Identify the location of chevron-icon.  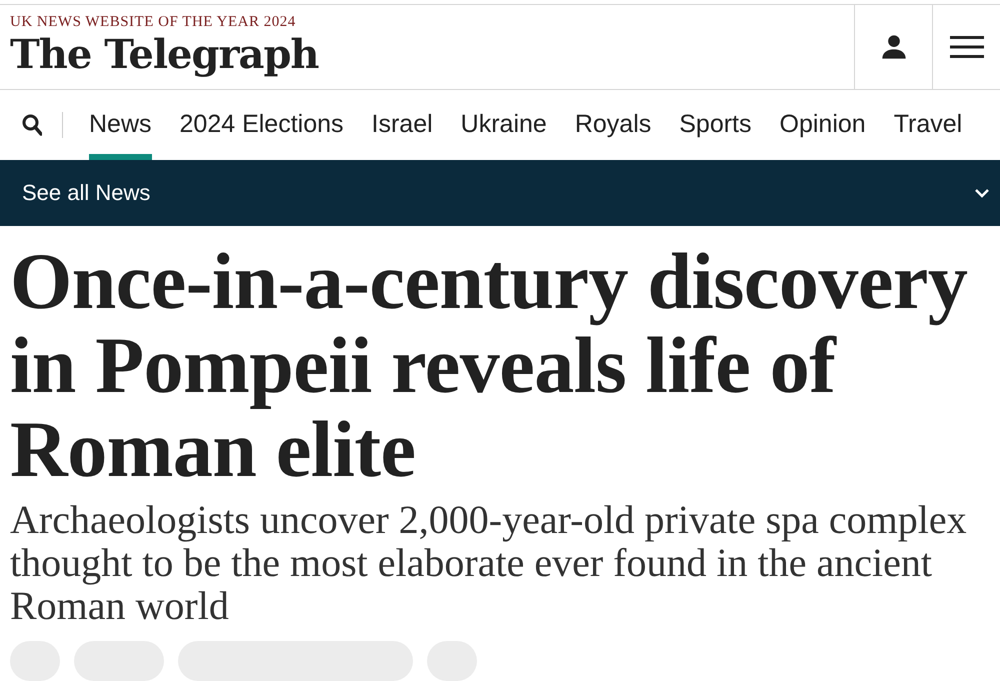
(982, 193).